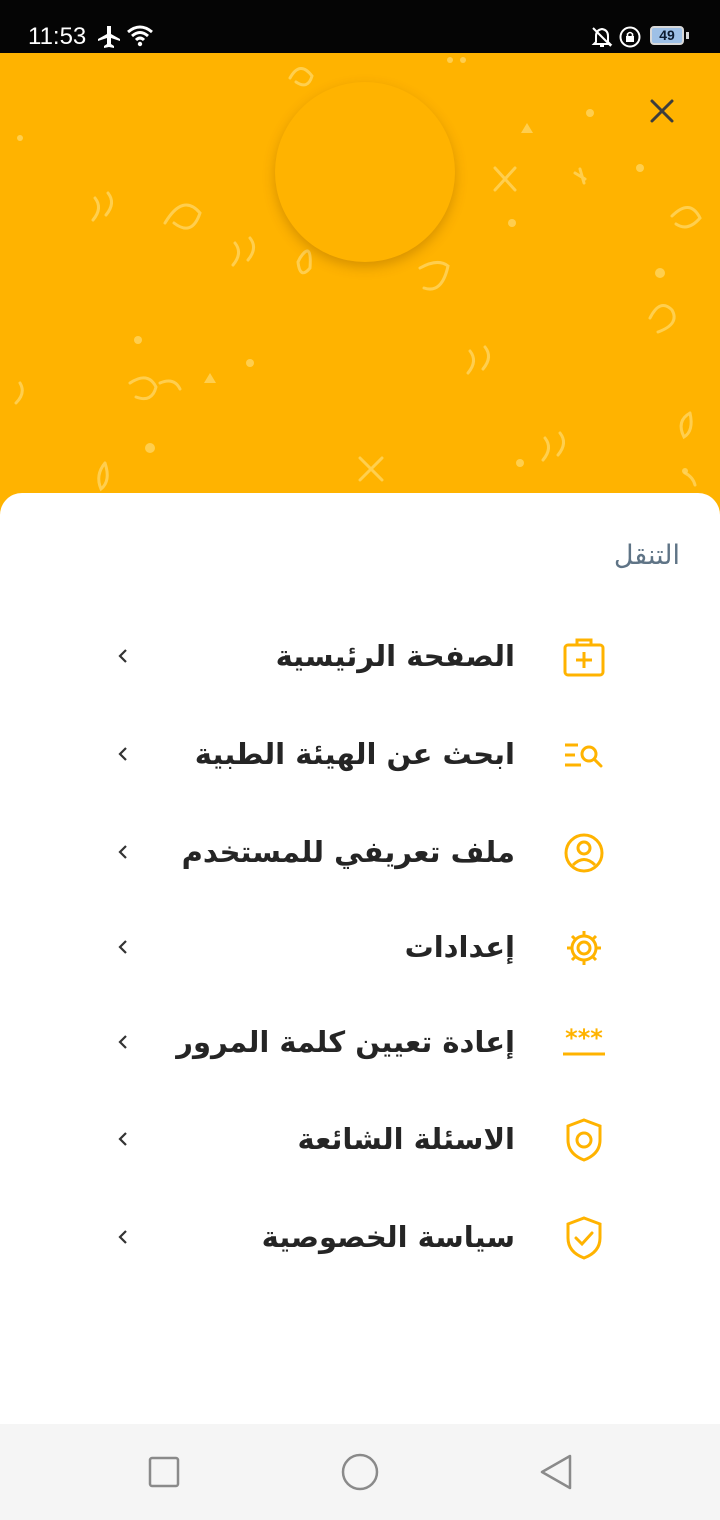 The image size is (720, 1520). Describe the element at coordinates (584, 1238) in the screenshot. I see `shield-check-icon` at that location.